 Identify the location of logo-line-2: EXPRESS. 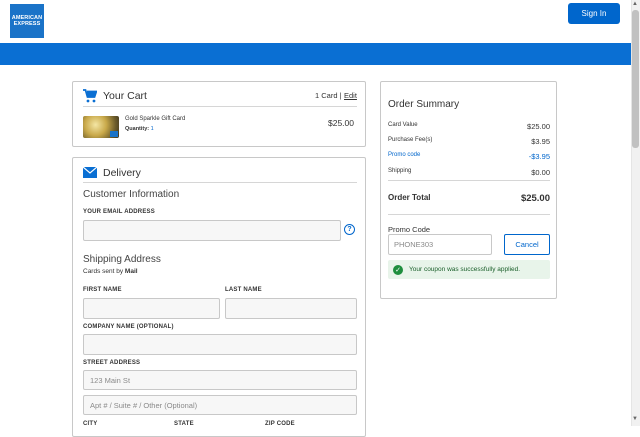
(27, 24).